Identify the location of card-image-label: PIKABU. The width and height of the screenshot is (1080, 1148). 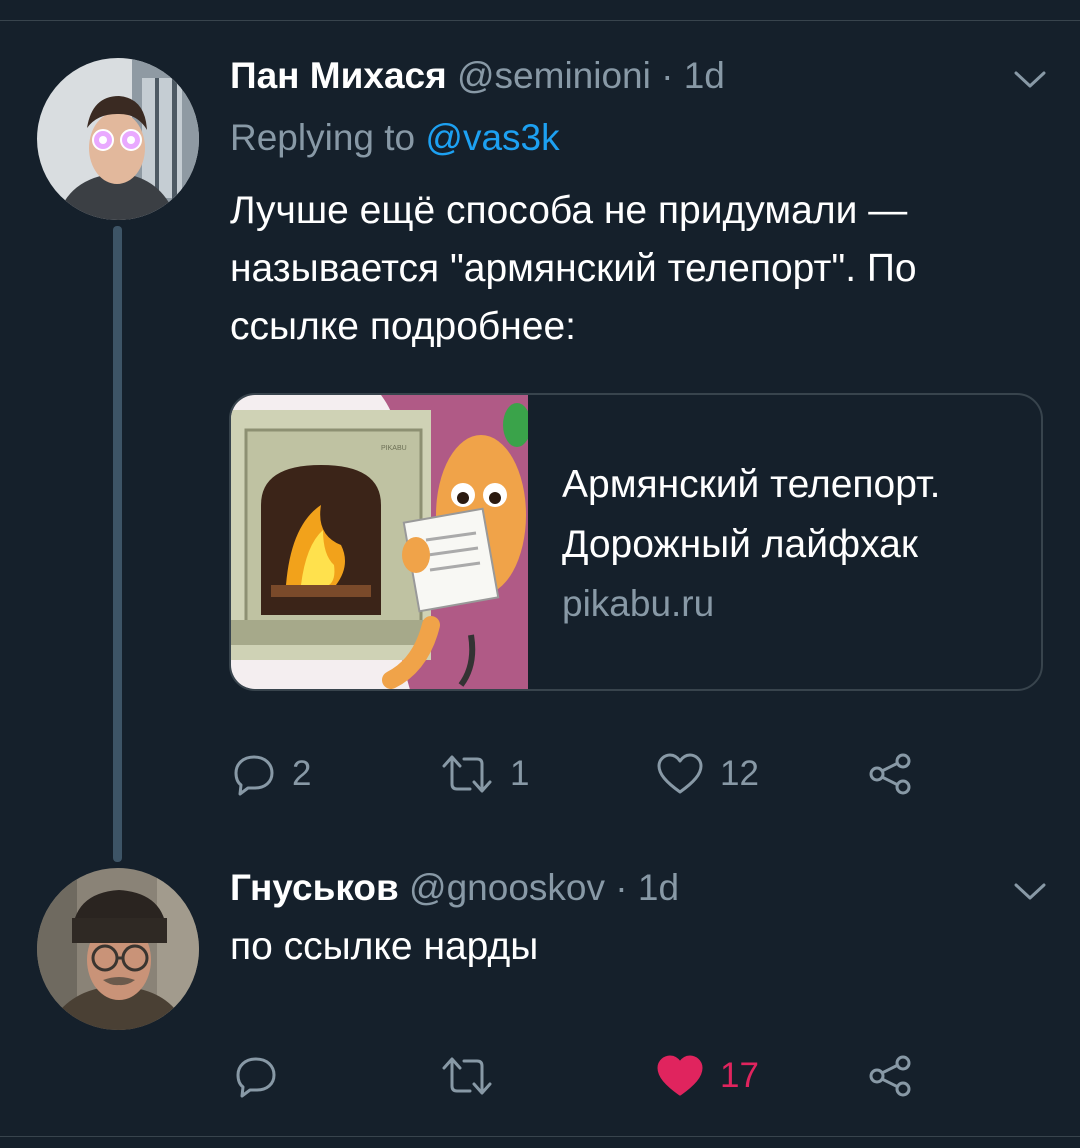
(394, 448).